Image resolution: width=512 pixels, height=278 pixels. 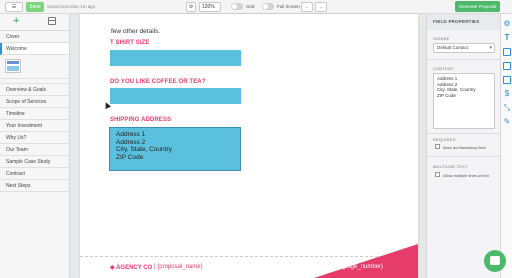 I want to click on sidebar-item-investment: Your Investment, so click(x=34, y=126).